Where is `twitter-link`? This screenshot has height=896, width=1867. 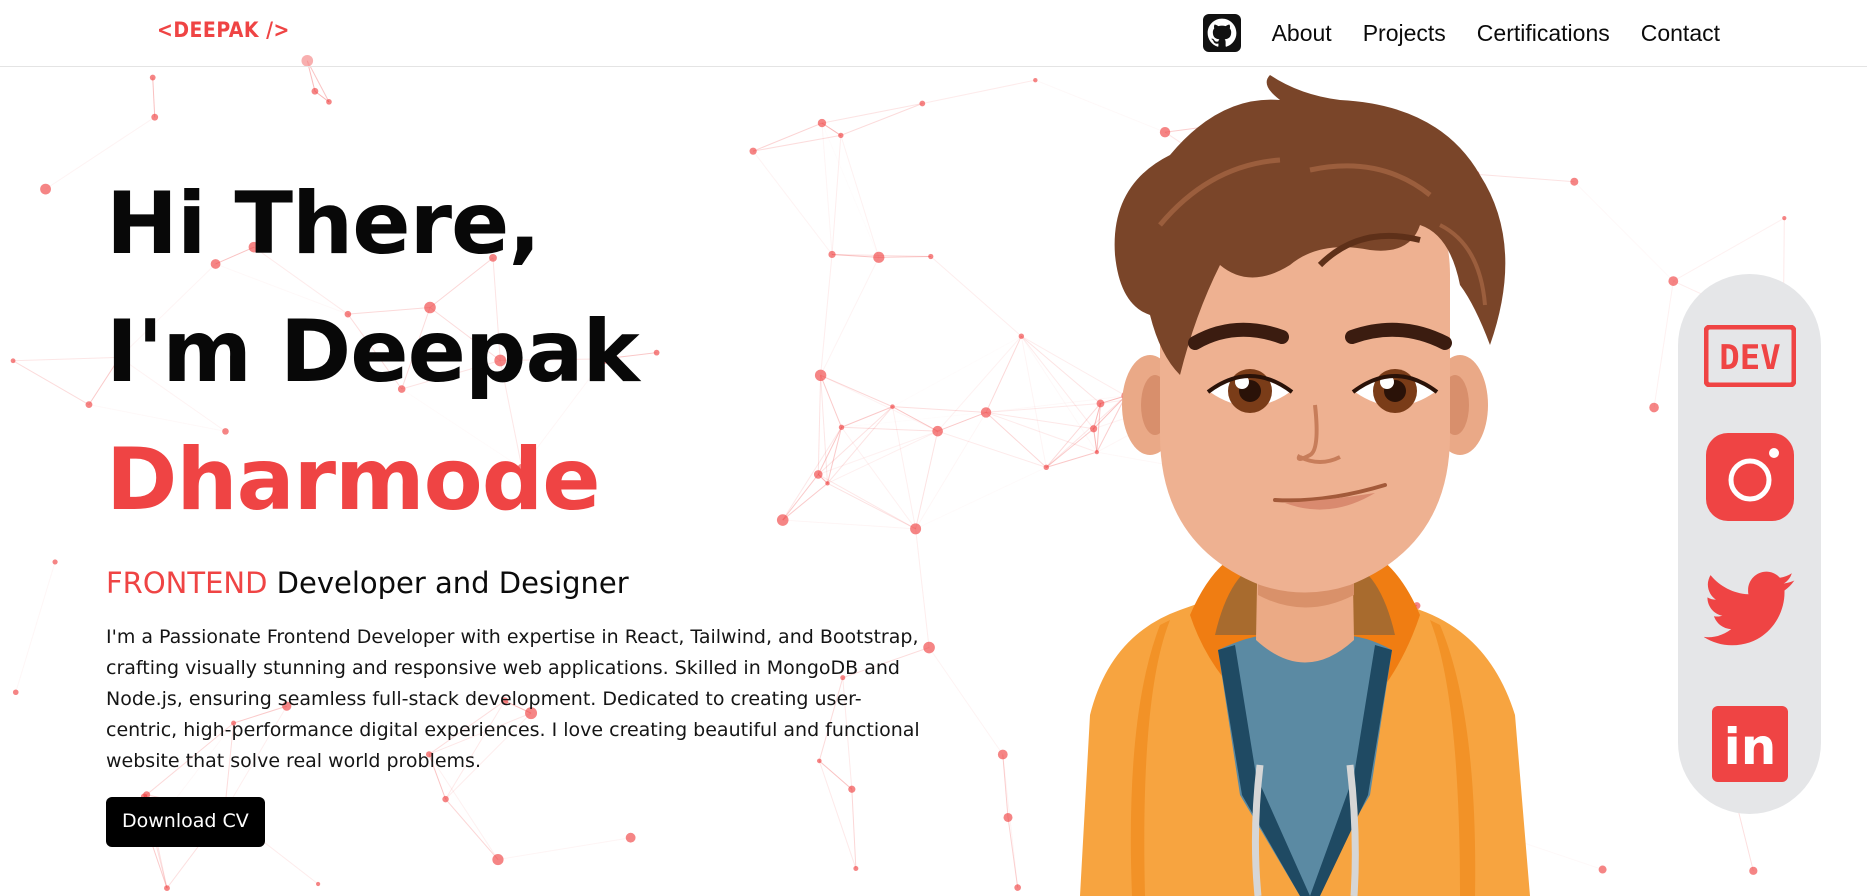 twitter-link is located at coordinates (1750, 610).